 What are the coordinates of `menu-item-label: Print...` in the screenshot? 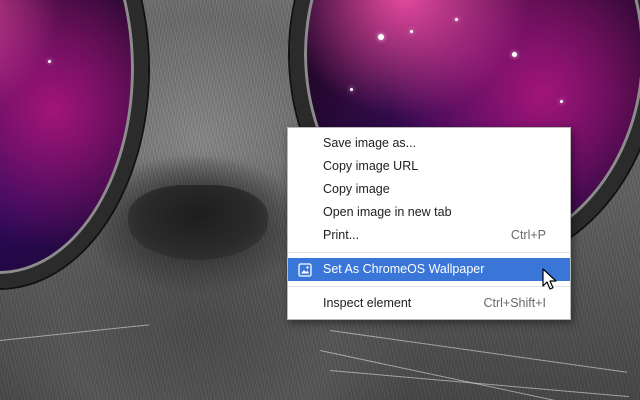 It's located at (341, 235).